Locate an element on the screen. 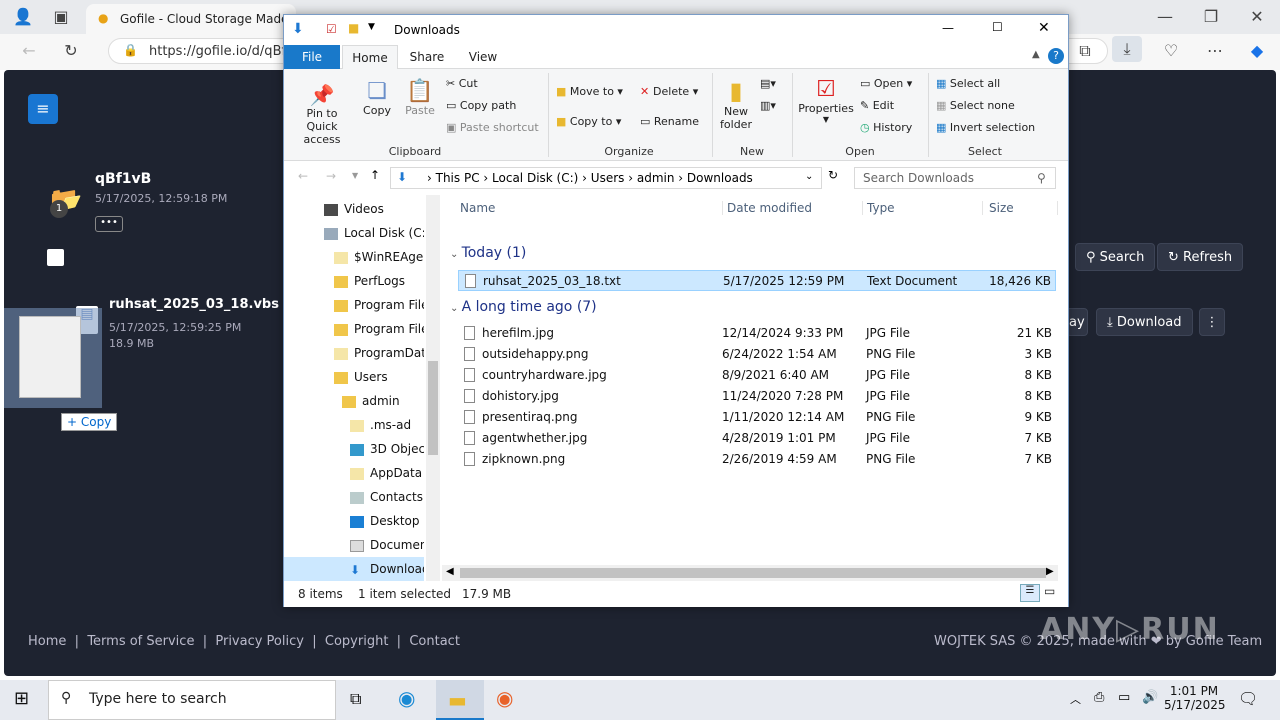 The height and width of the screenshot is (720, 1280). refresh-icon: ↻ is located at coordinates (833, 175).